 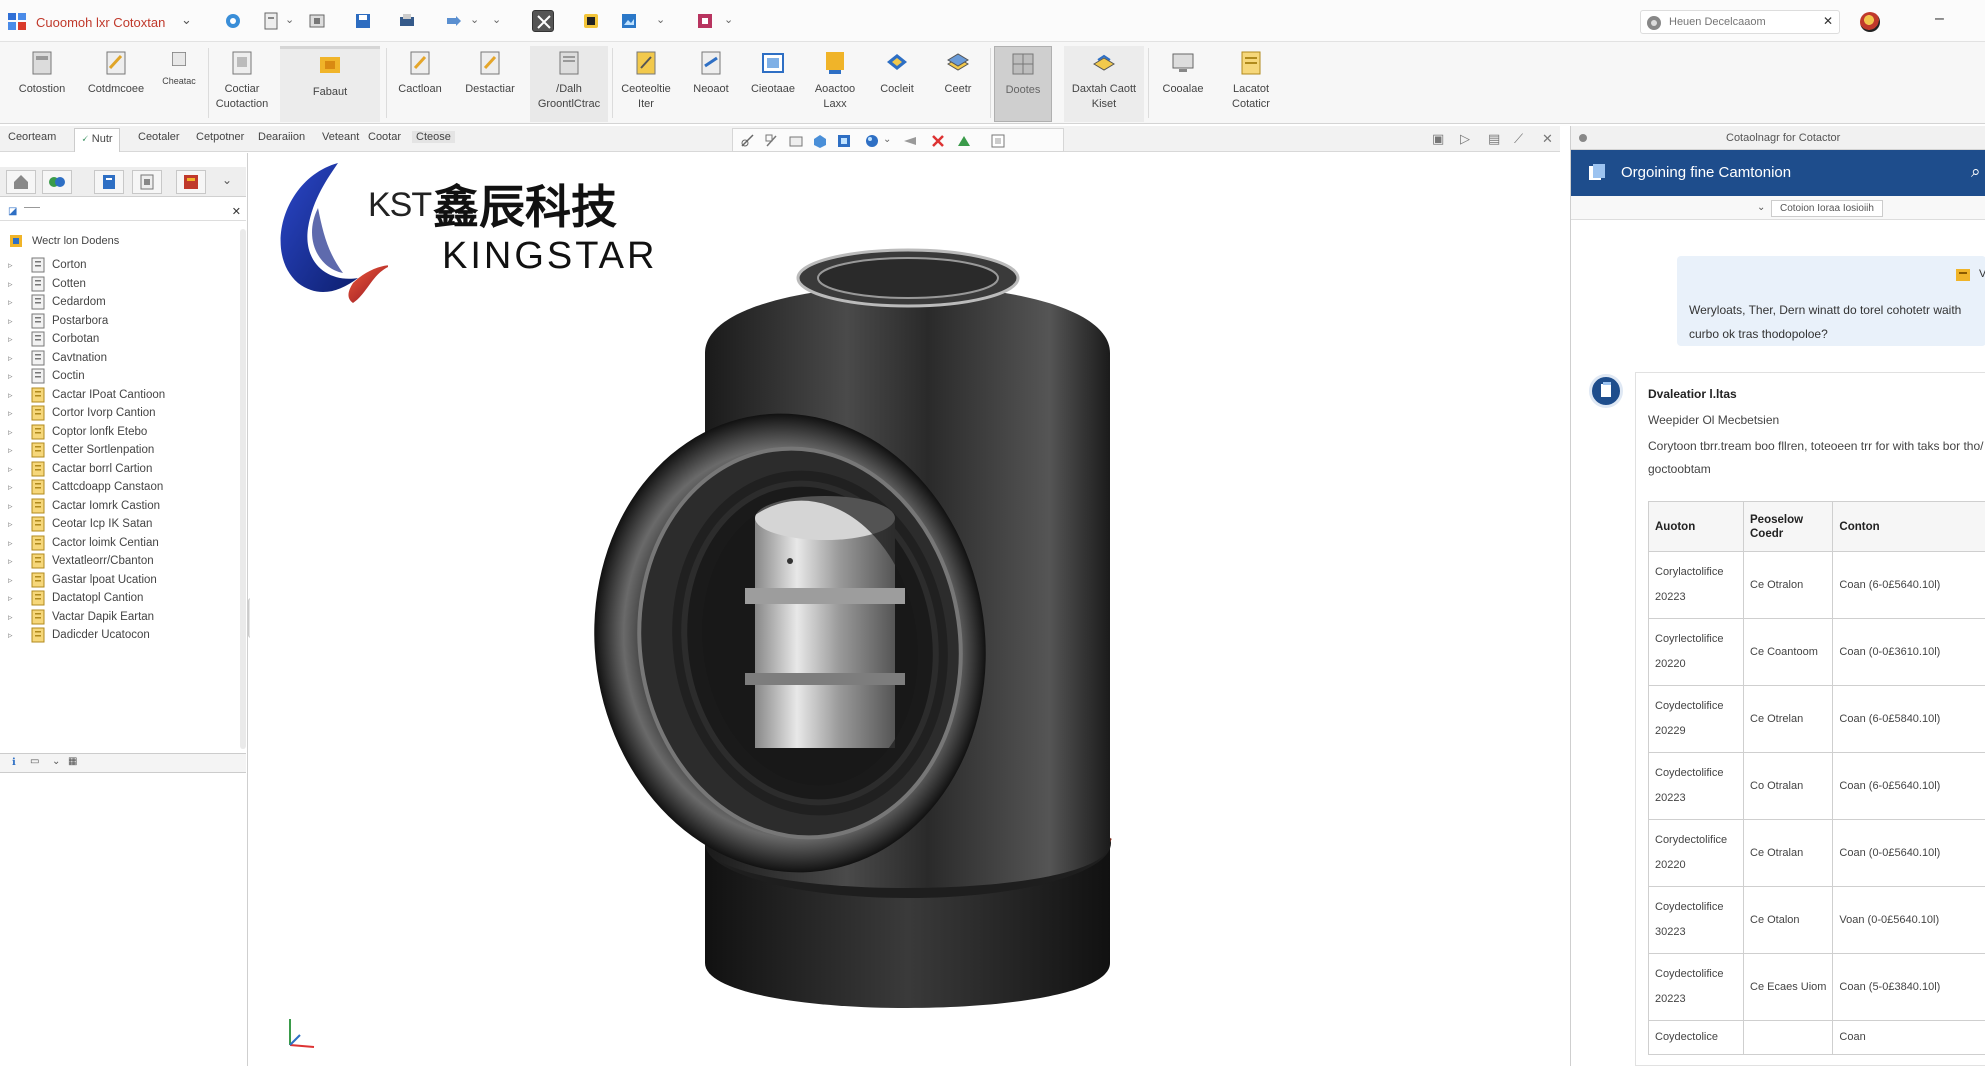 I want to click on ribbon-button: Ceetr, so click(x=958, y=84).